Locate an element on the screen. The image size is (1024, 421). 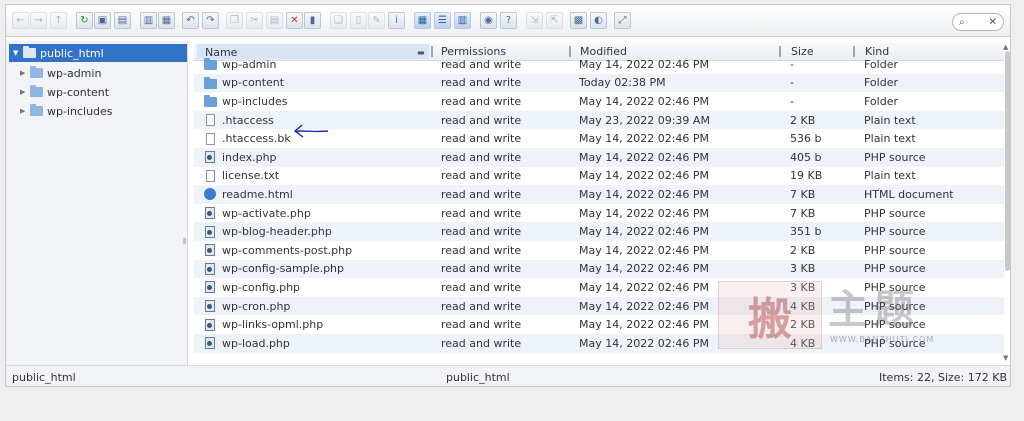
file-name: readme.html is located at coordinates (257, 194).